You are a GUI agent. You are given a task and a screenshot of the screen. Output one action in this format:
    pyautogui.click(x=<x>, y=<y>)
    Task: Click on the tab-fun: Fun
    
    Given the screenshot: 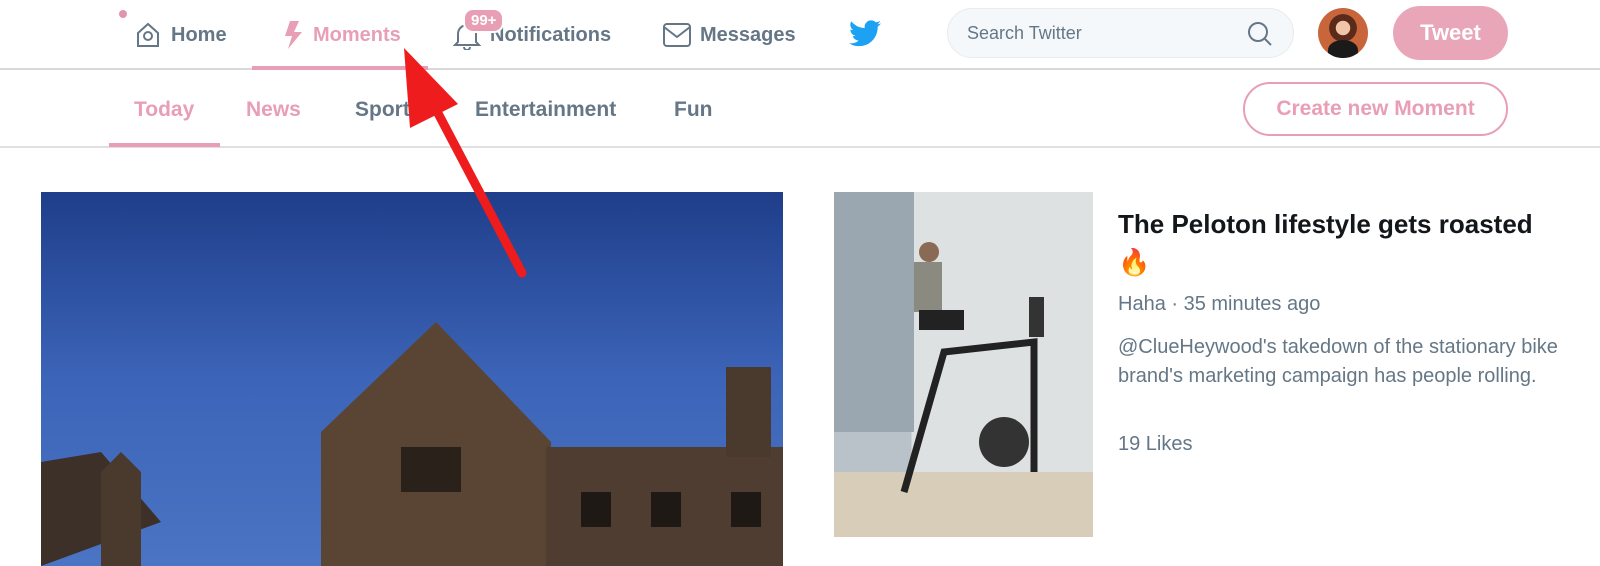 What is the action you would take?
    pyautogui.click(x=693, y=110)
    